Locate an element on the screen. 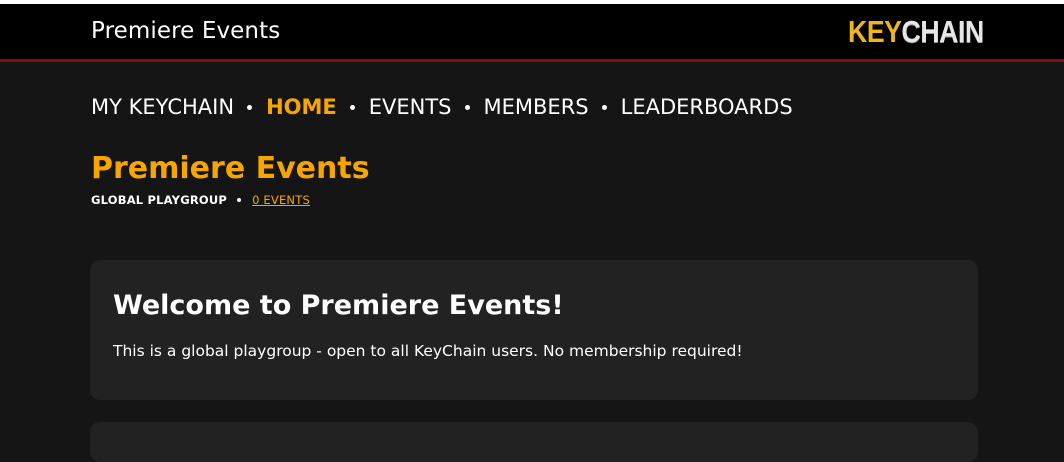 This screenshot has height=462, width=1064. keychain-logo: KEYCHAIN is located at coordinates (916, 32).